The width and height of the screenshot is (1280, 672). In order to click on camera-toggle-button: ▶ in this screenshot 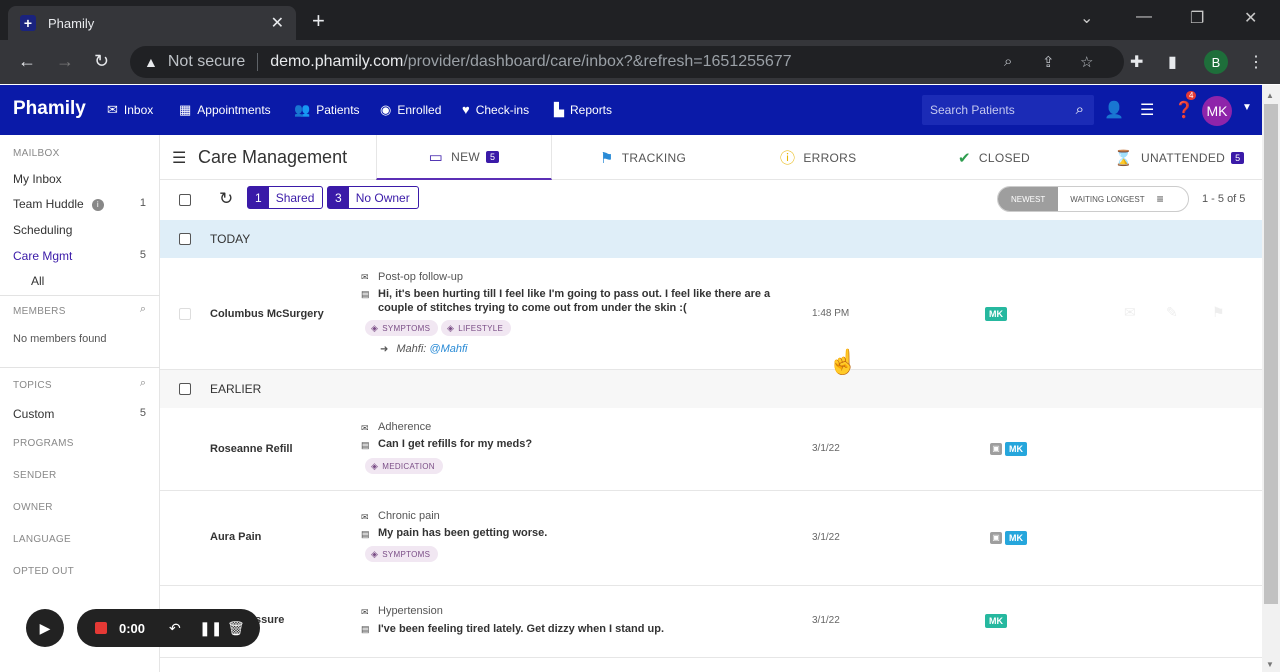, I will do `click(45, 628)`.